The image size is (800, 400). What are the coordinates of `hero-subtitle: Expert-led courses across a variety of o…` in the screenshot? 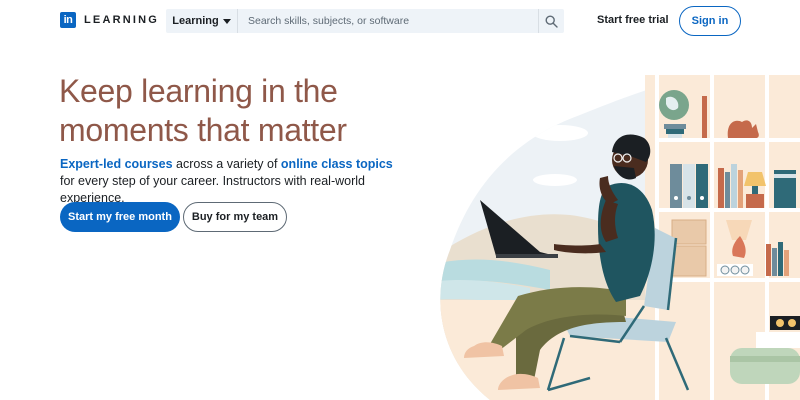 It's located at (235, 181).